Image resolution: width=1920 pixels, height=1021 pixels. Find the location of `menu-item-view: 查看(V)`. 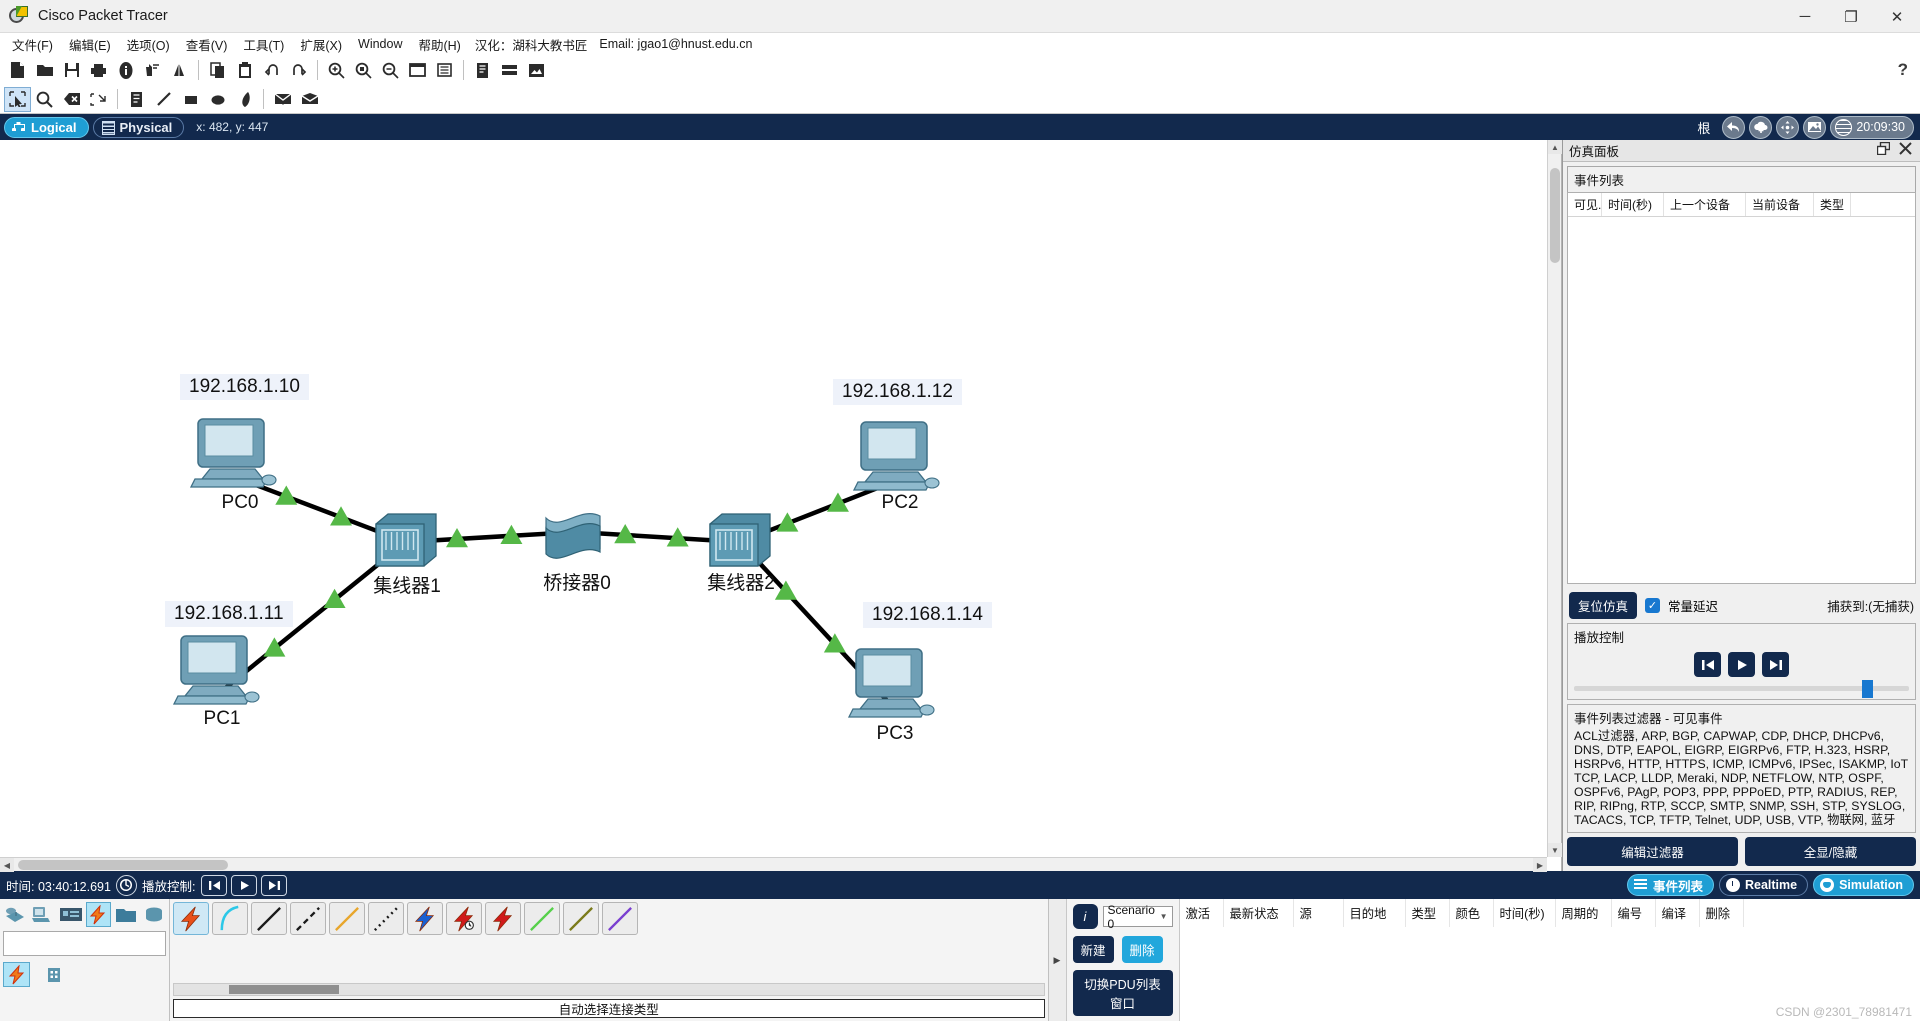

menu-item-view: 查看(V) is located at coordinates (207, 44).